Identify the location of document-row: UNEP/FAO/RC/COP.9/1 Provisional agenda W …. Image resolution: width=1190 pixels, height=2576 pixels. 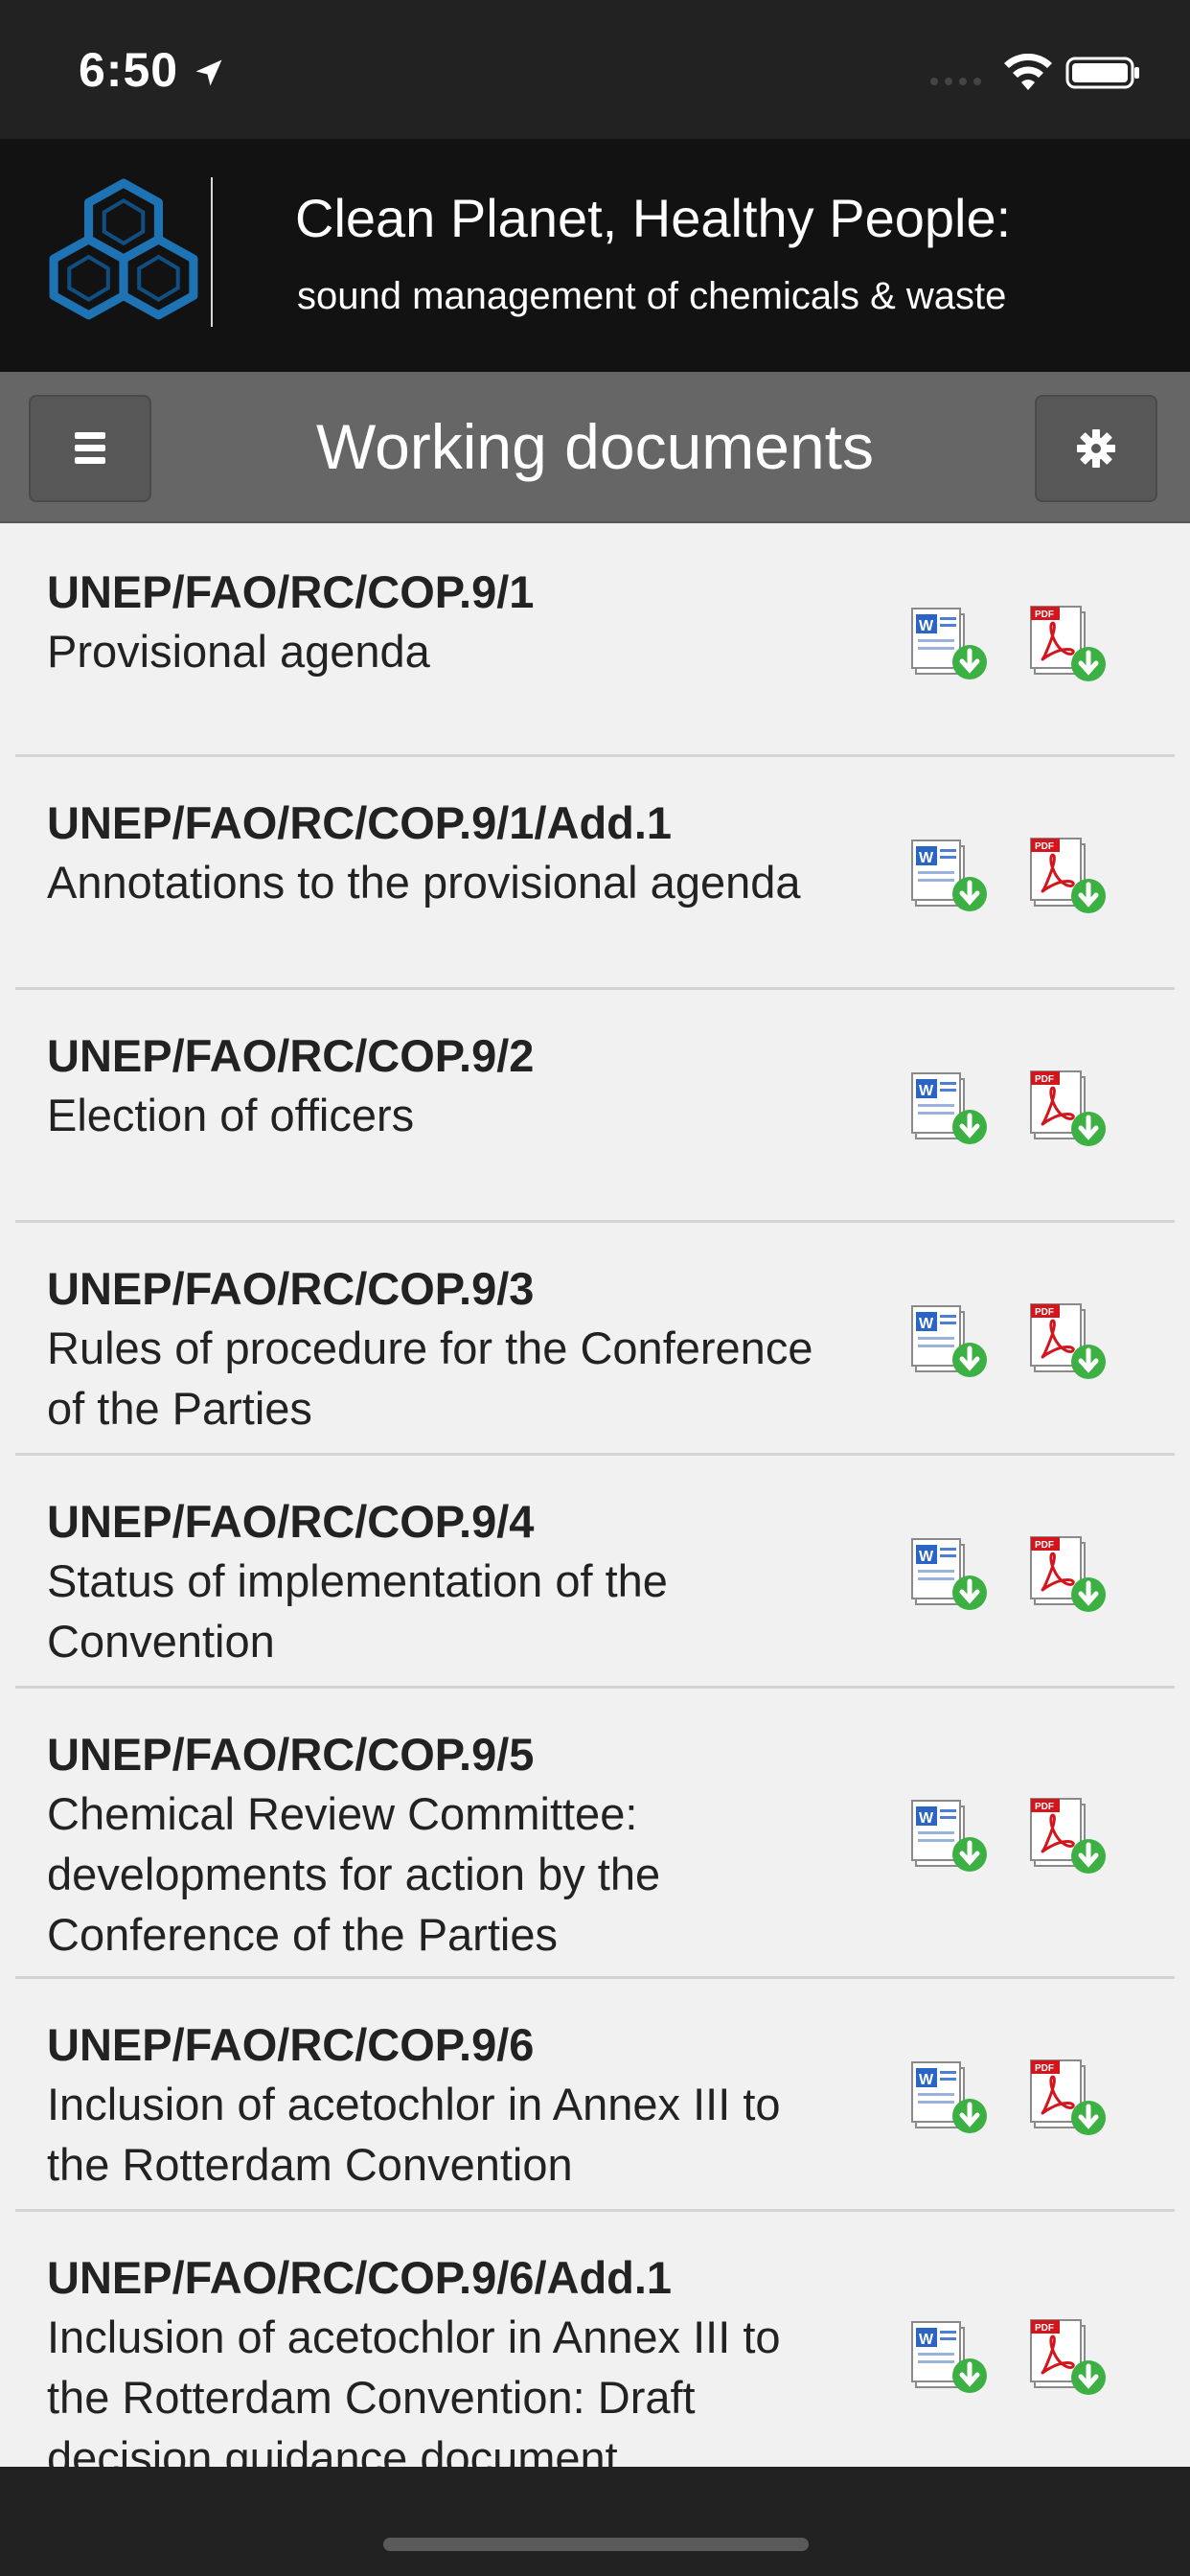
(595, 640).